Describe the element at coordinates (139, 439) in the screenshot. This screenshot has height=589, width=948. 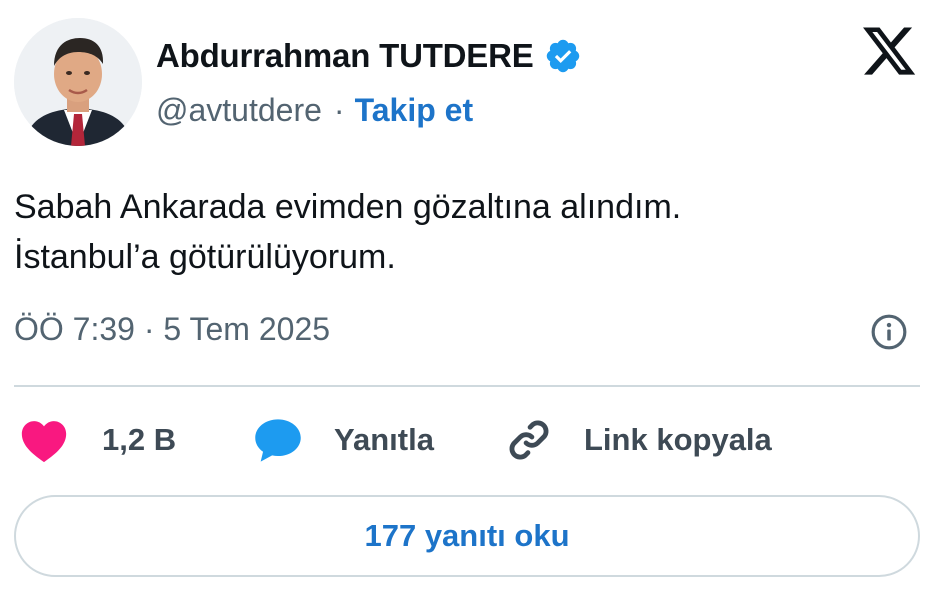
I see `like-count: 1,2 B` at that location.